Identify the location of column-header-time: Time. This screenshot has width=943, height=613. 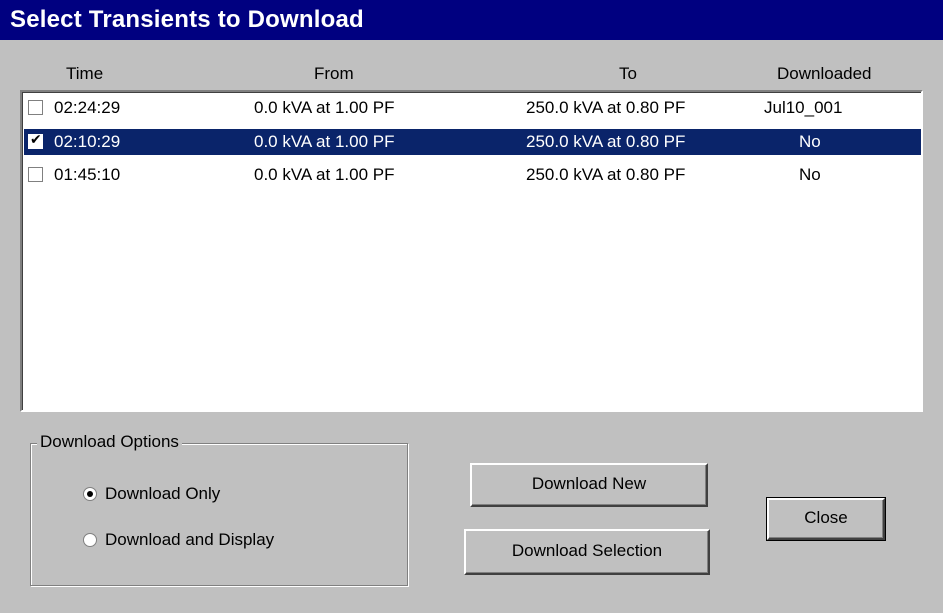
(85, 73).